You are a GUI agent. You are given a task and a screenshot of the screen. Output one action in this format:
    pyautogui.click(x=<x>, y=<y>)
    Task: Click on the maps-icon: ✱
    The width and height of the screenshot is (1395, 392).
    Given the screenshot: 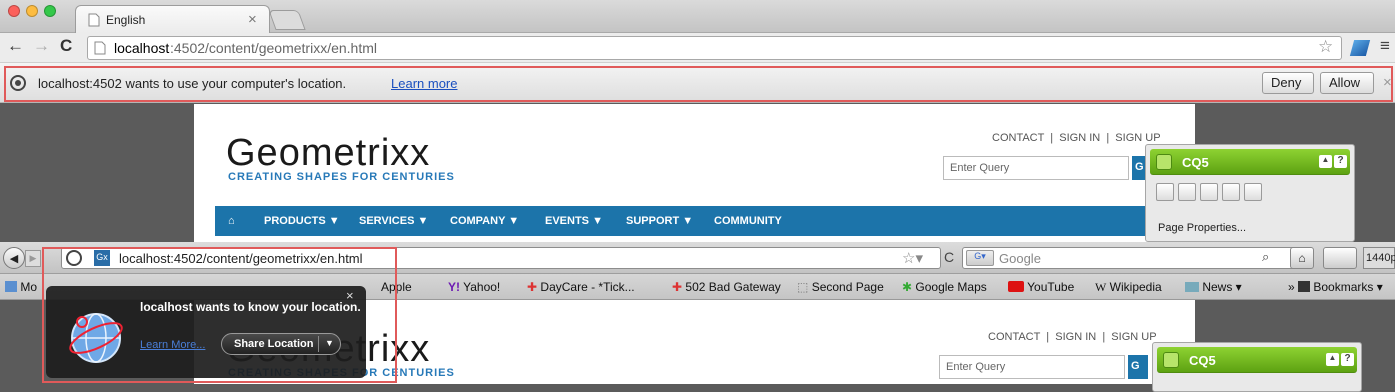 What is the action you would take?
    pyautogui.click(x=907, y=287)
    